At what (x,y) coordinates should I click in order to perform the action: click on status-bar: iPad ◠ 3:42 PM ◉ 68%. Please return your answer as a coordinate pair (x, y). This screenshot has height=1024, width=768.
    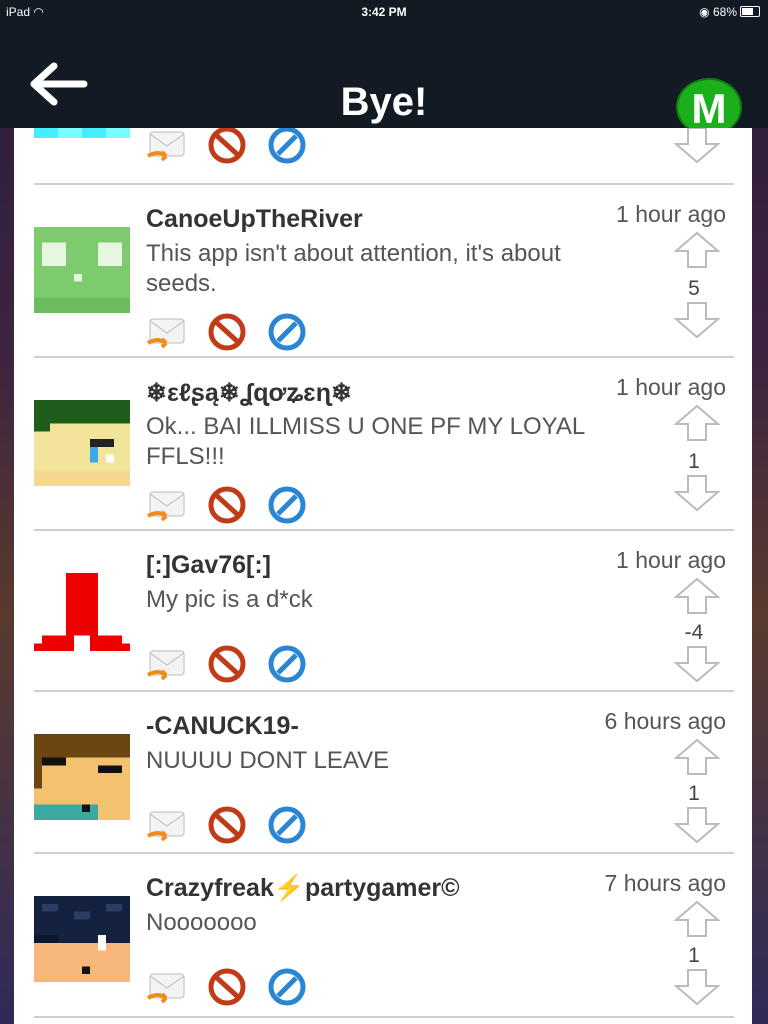
    Looking at the image, I should click on (384, 12).